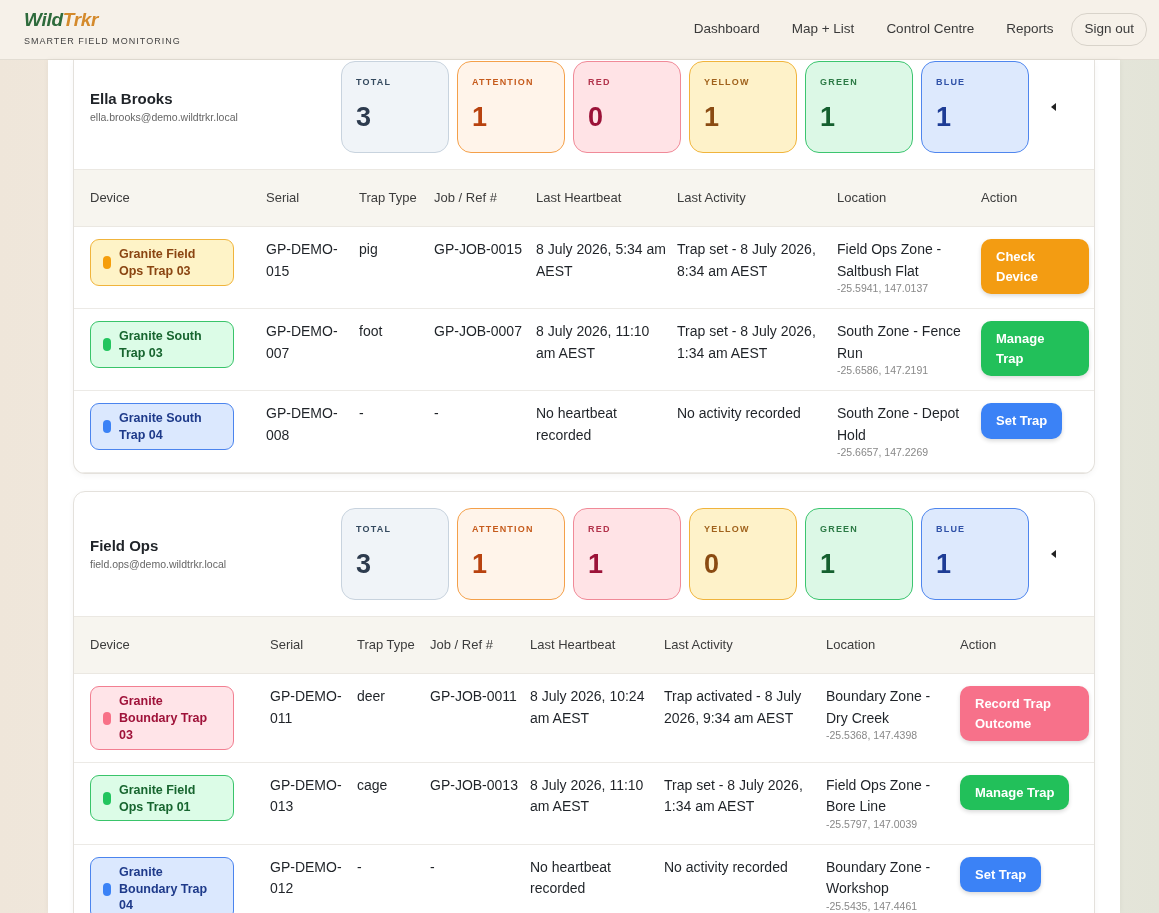 This screenshot has width=1159, height=913. What do you see at coordinates (883, 371) in the screenshot?
I see `coordinates-text: -25.6586, 147.2191` at bounding box center [883, 371].